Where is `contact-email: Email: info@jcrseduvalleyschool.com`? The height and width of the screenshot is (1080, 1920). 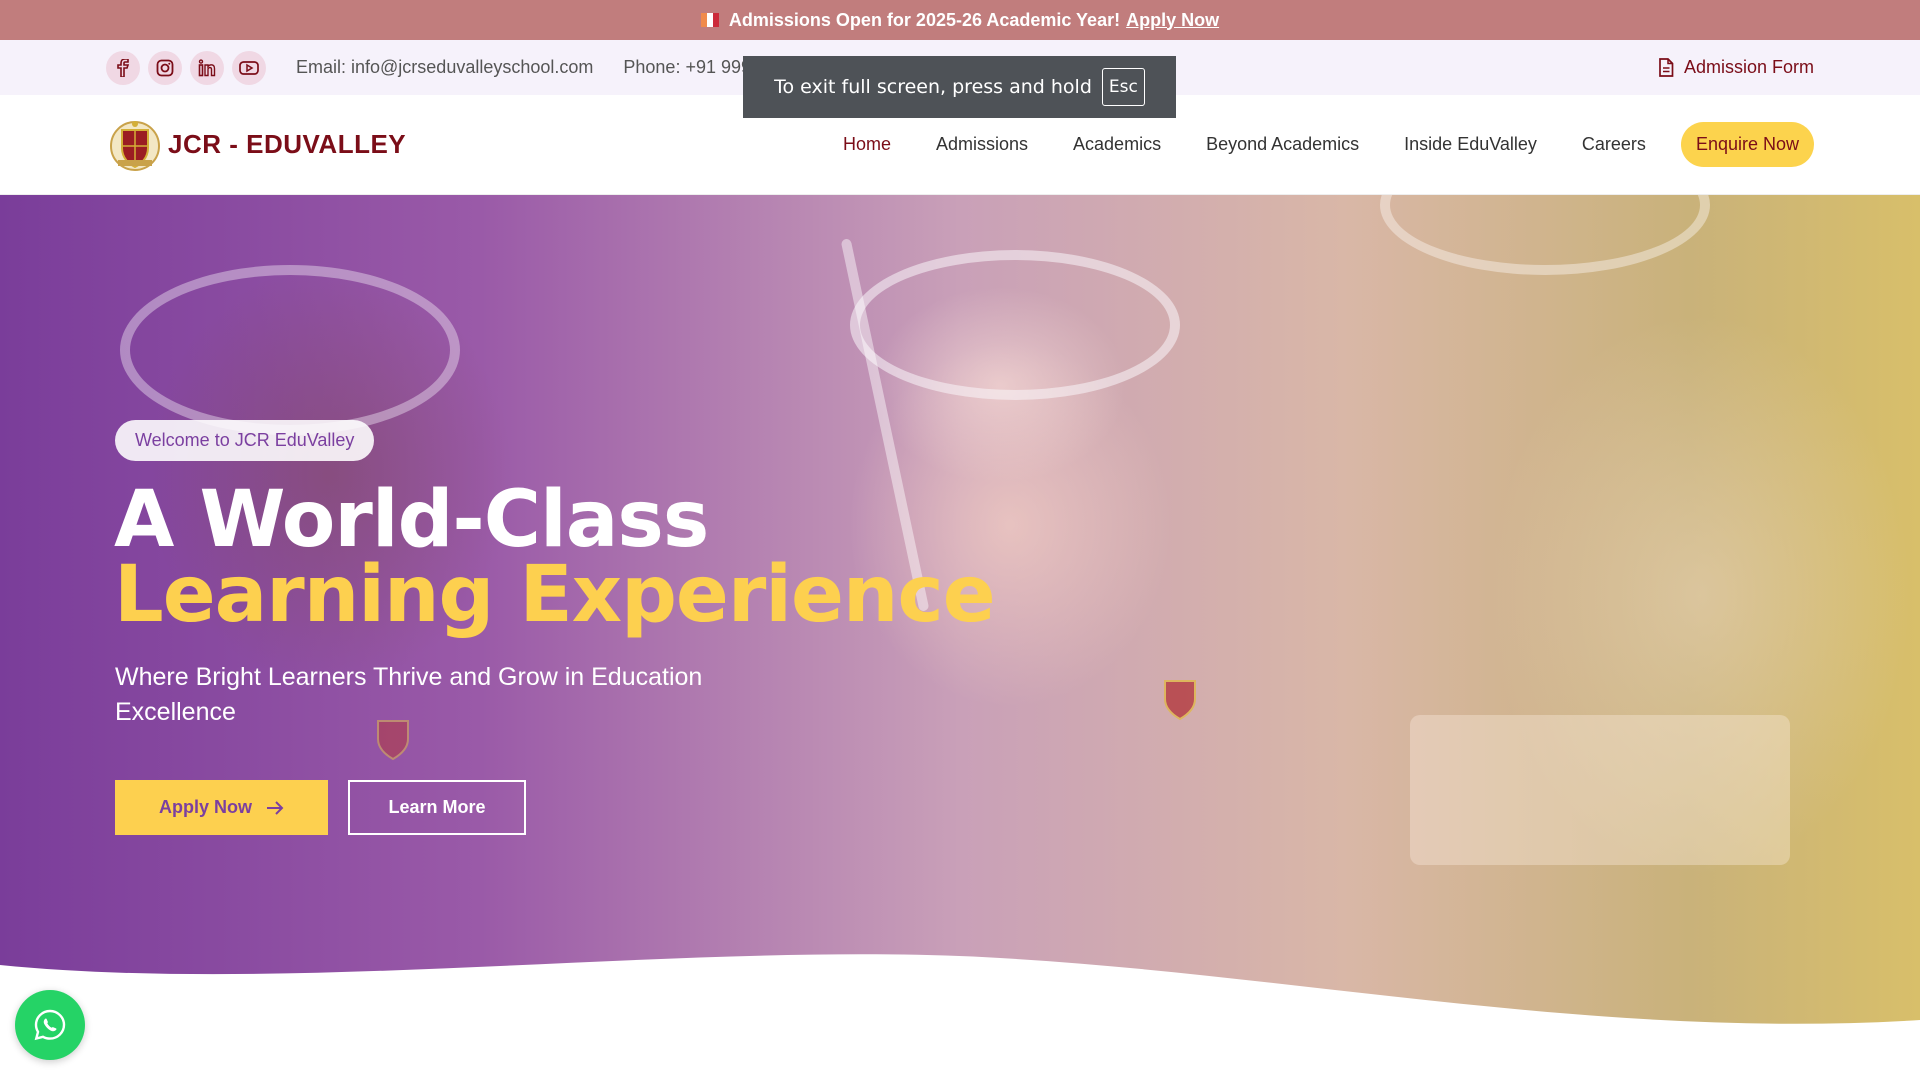
contact-email: Email: info@jcrseduvalleyschool.com is located at coordinates (444, 67).